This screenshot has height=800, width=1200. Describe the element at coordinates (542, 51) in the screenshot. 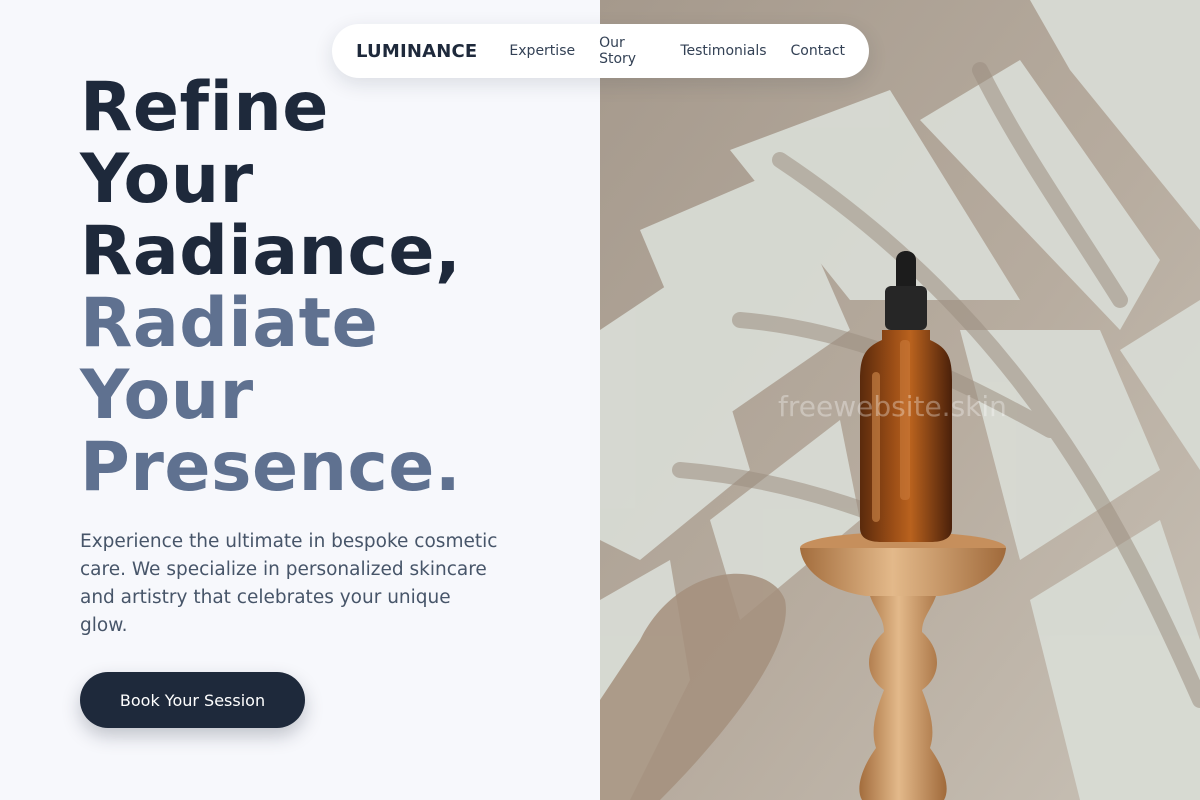

I see `nav-link-expertise: Expertise` at that location.